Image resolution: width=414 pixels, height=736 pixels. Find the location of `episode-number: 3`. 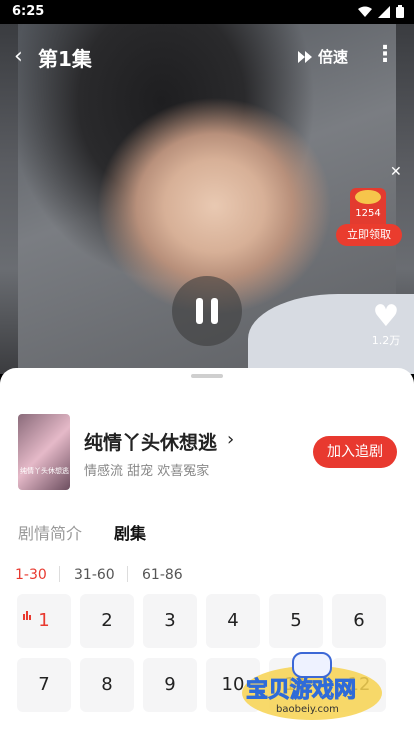

episode-number: 3 is located at coordinates (170, 620).